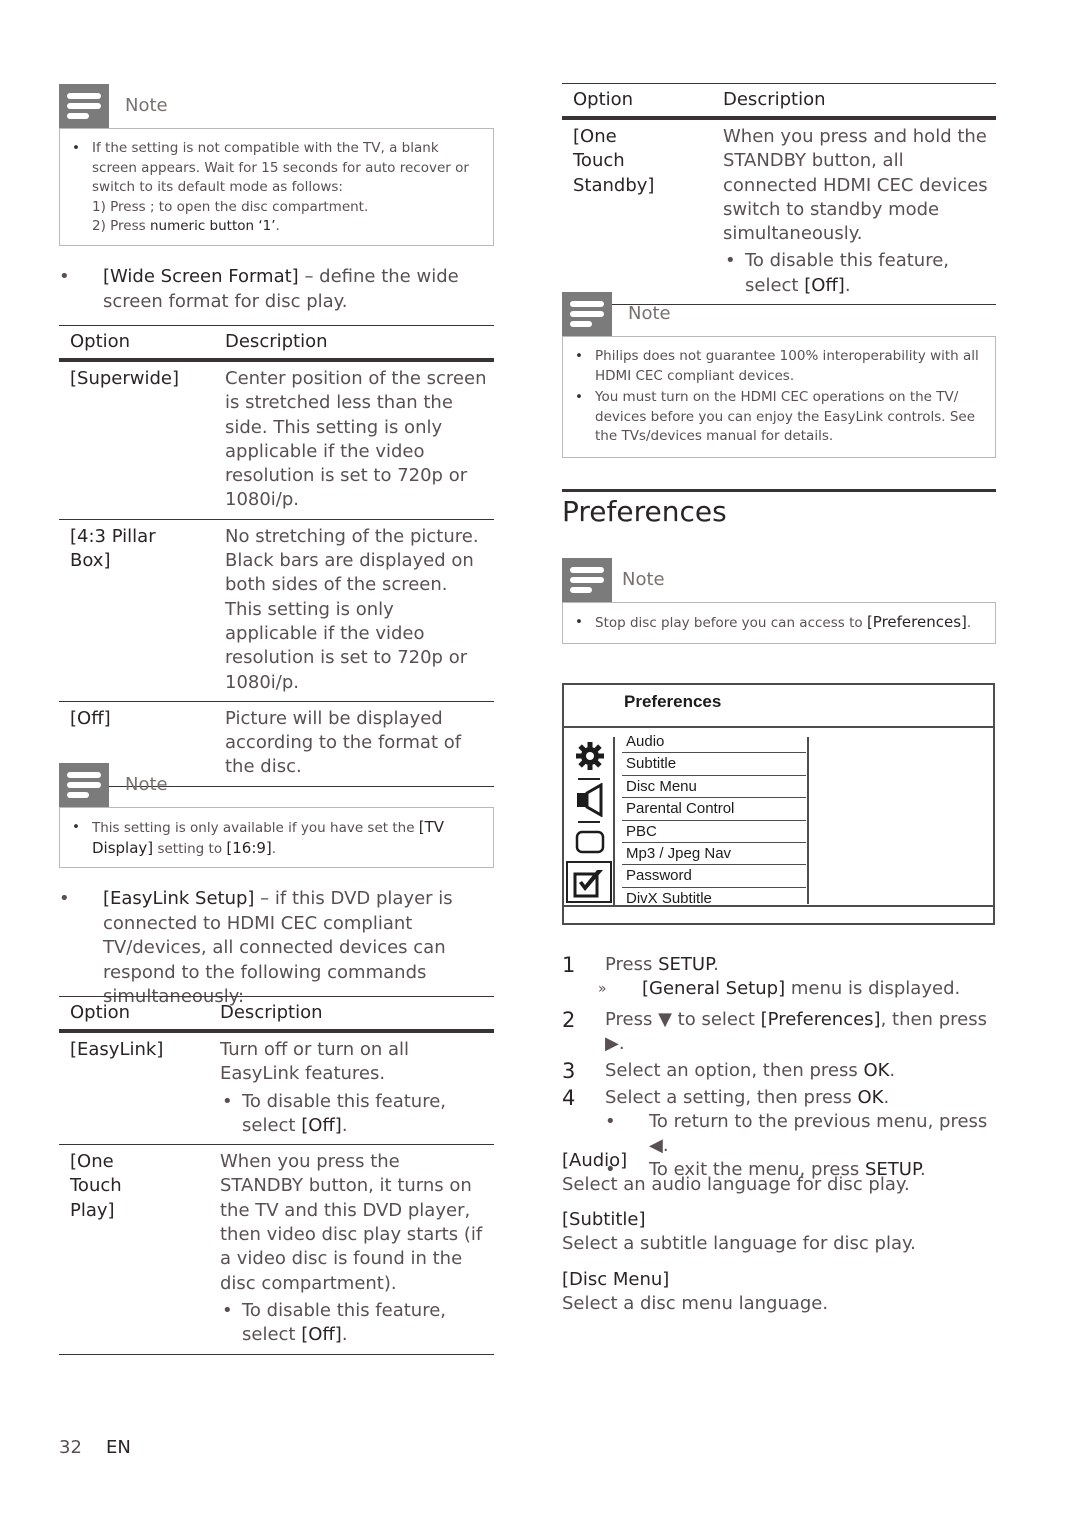 This screenshot has width=1080, height=1527. Describe the element at coordinates (779, 490) in the screenshot. I see `section-divider` at that location.